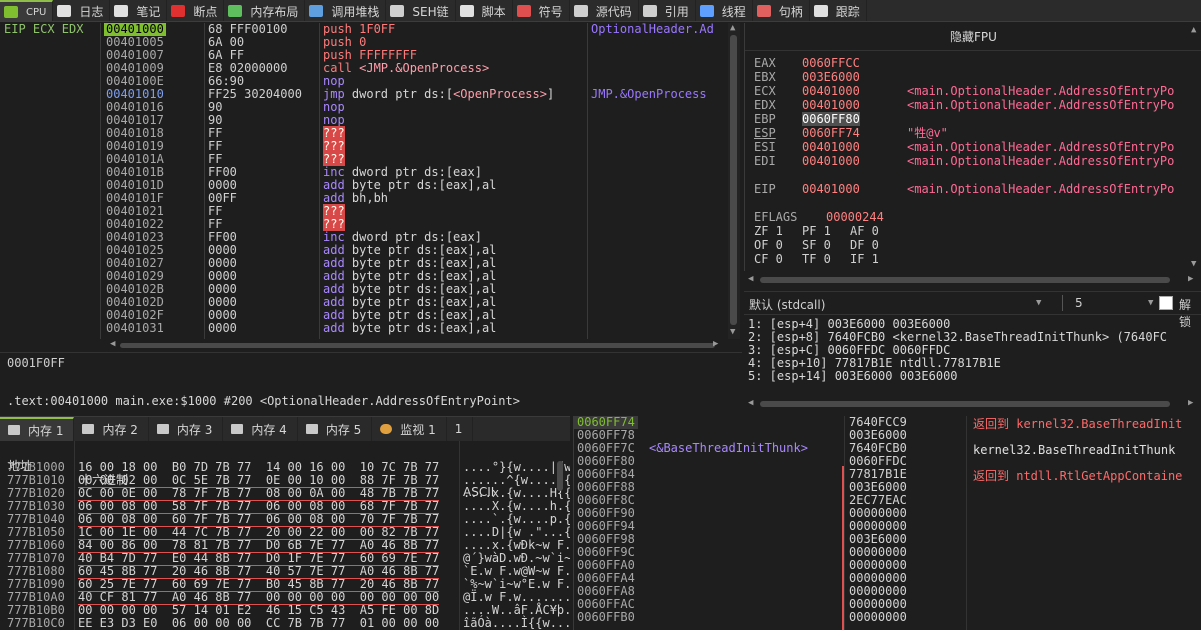  Describe the element at coordinates (763, 11) in the screenshot. I see `handle-icon` at that location.